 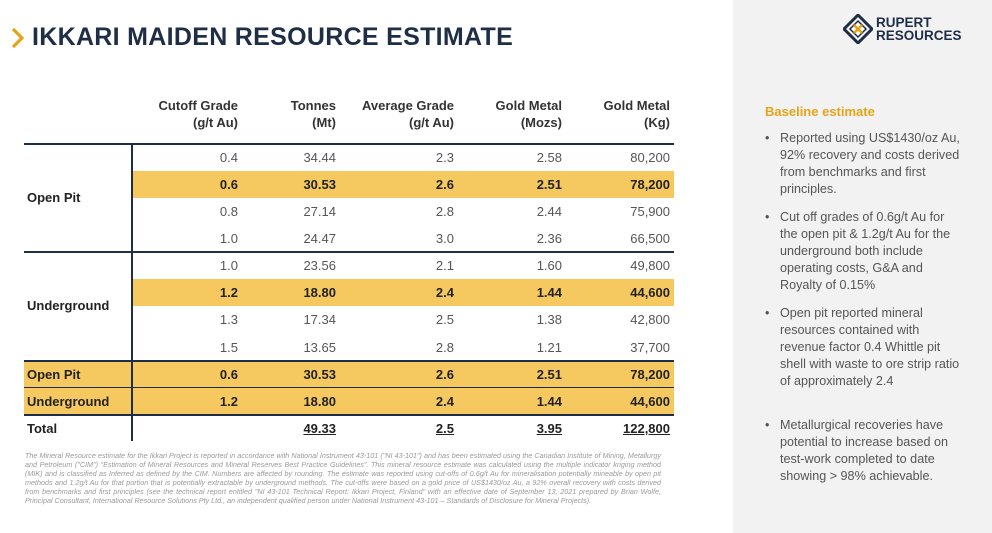 What do you see at coordinates (54, 197) in the screenshot?
I see `group-label-open-pit: Open Pit` at bounding box center [54, 197].